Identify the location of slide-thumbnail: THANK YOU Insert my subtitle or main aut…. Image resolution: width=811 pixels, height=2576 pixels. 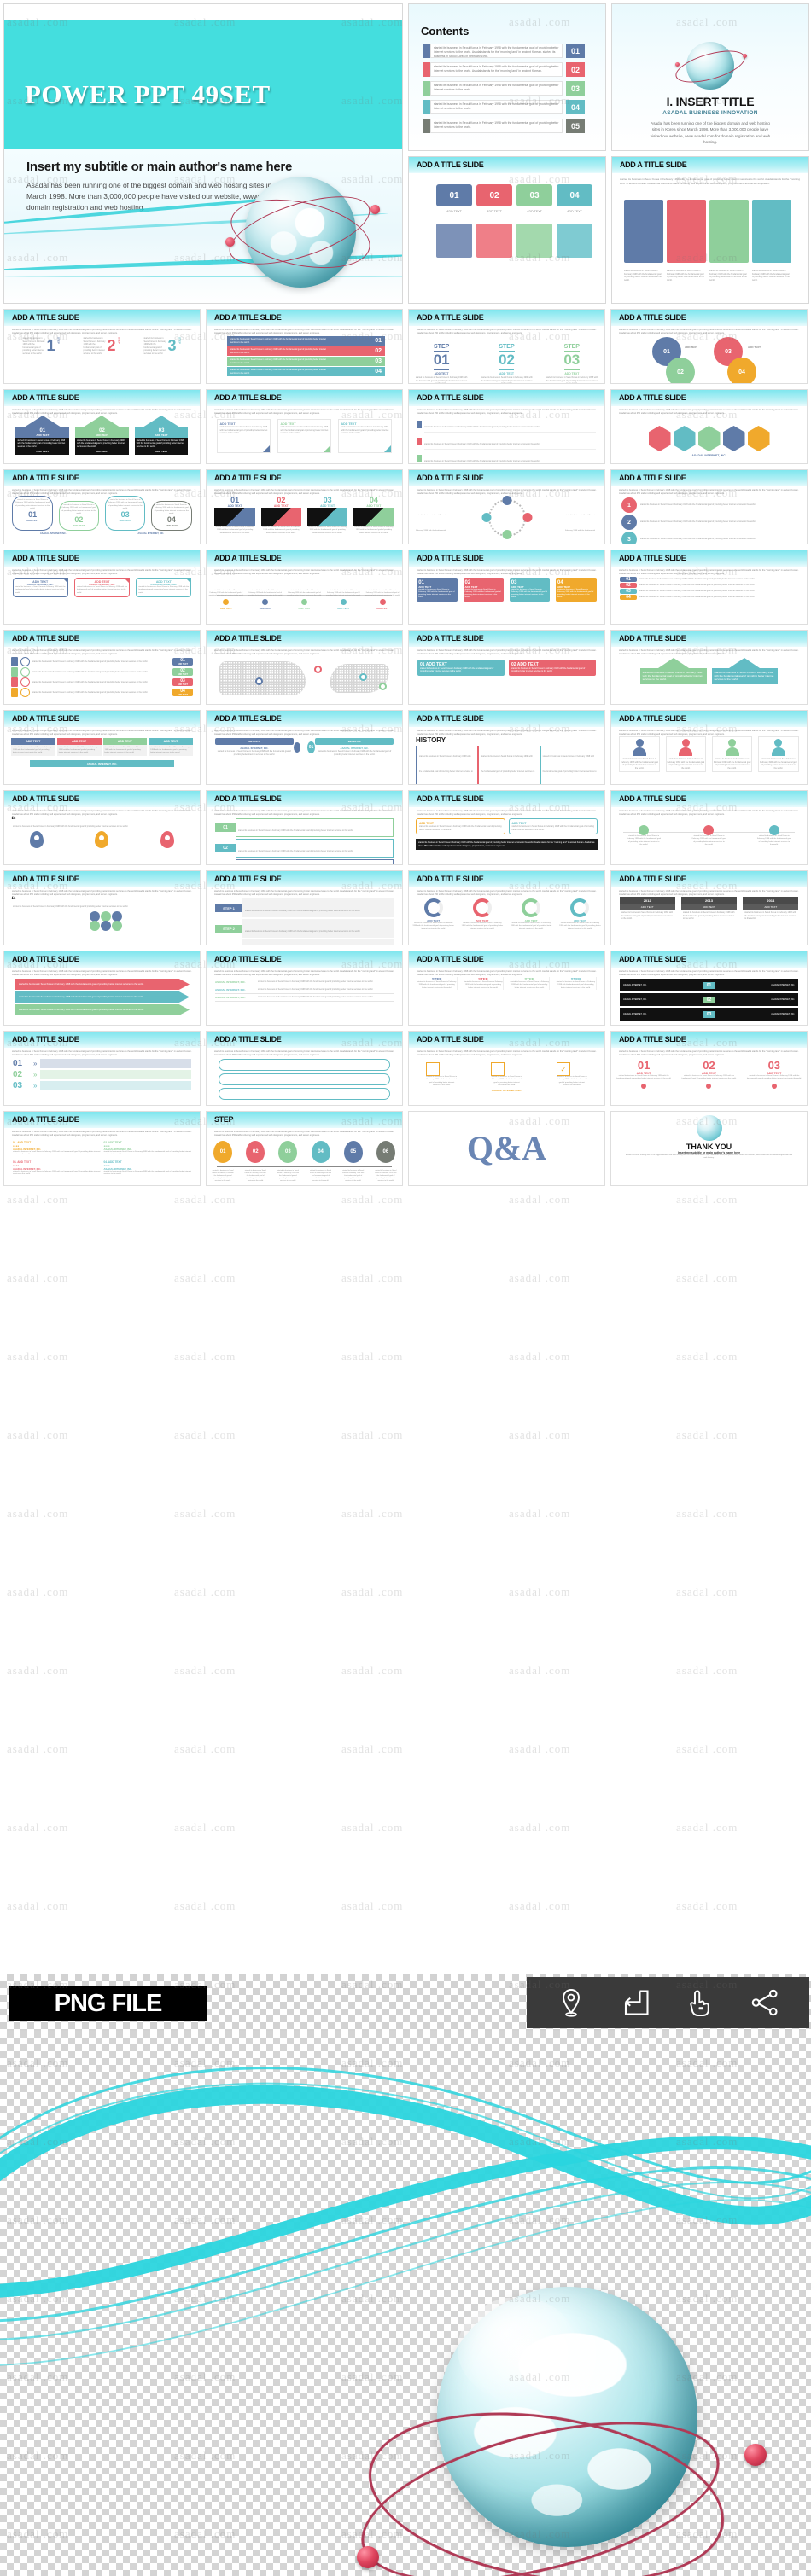
(709, 1148).